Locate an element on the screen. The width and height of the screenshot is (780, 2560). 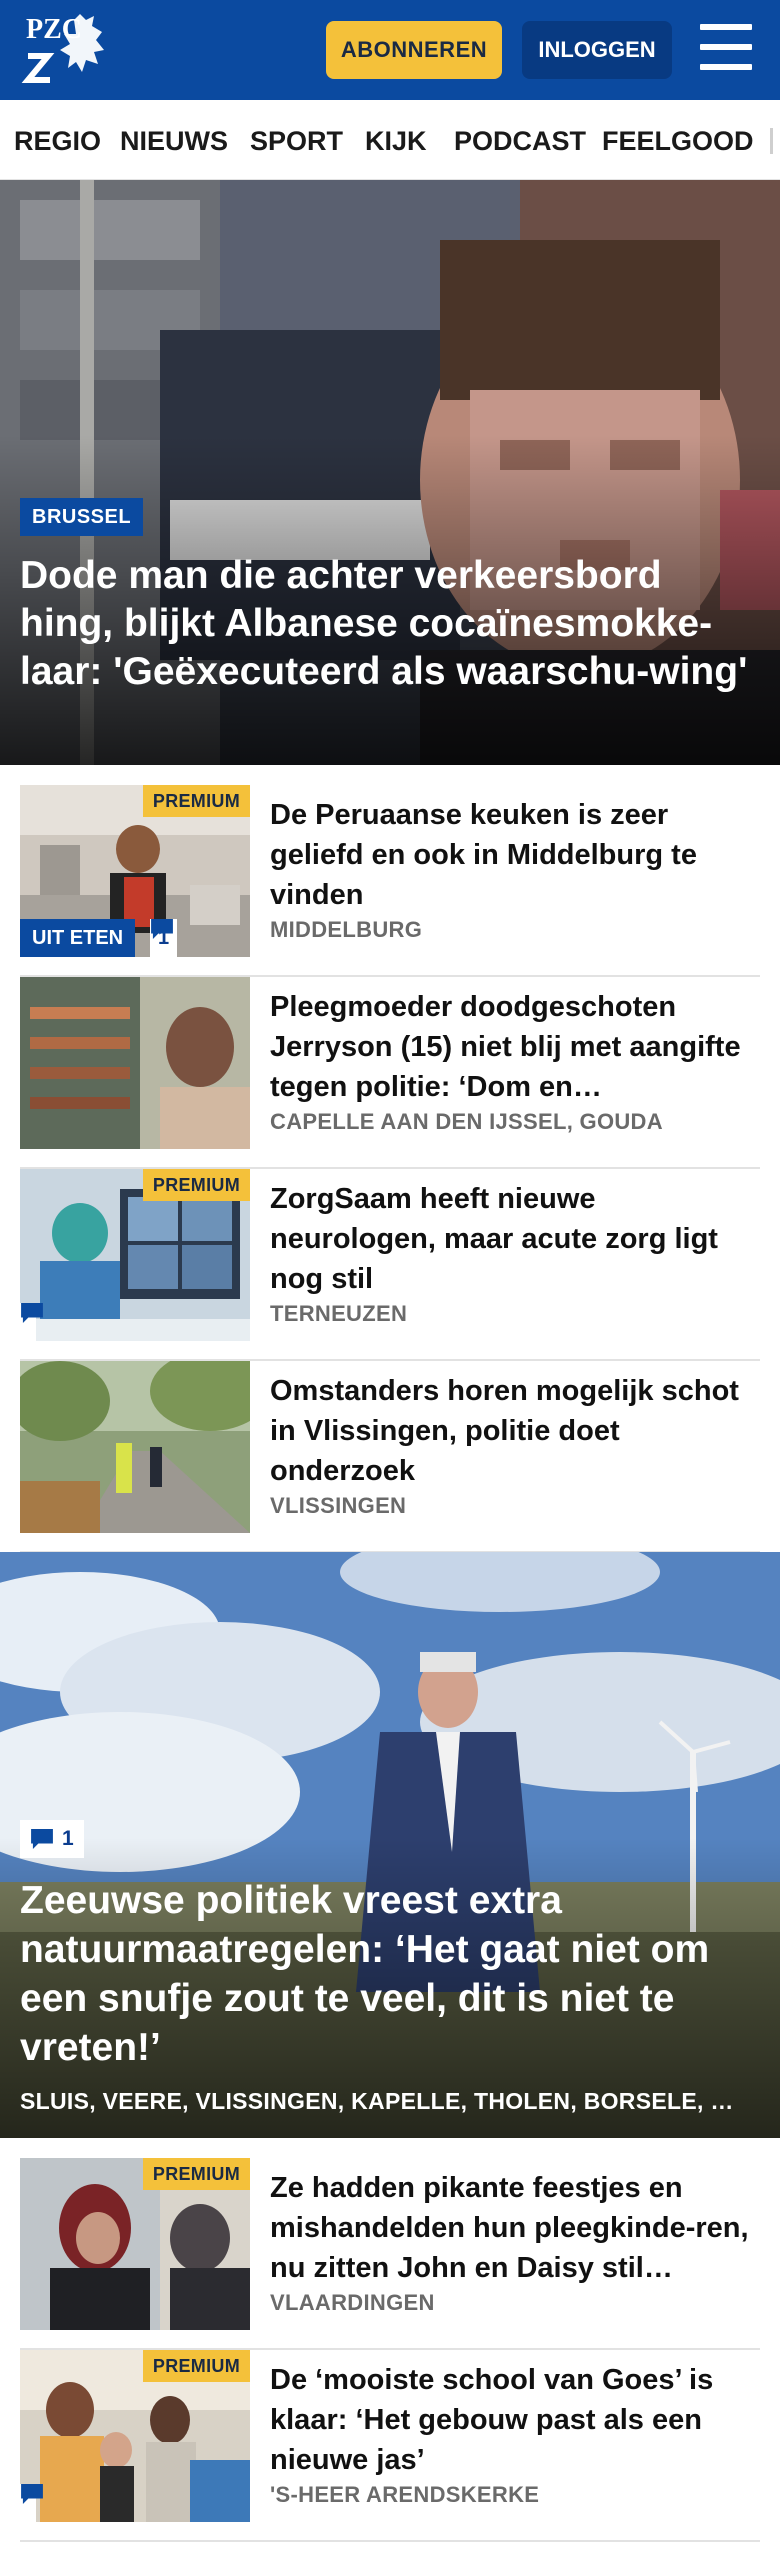
subscribe-button: ABONNEREN is located at coordinates (414, 50).